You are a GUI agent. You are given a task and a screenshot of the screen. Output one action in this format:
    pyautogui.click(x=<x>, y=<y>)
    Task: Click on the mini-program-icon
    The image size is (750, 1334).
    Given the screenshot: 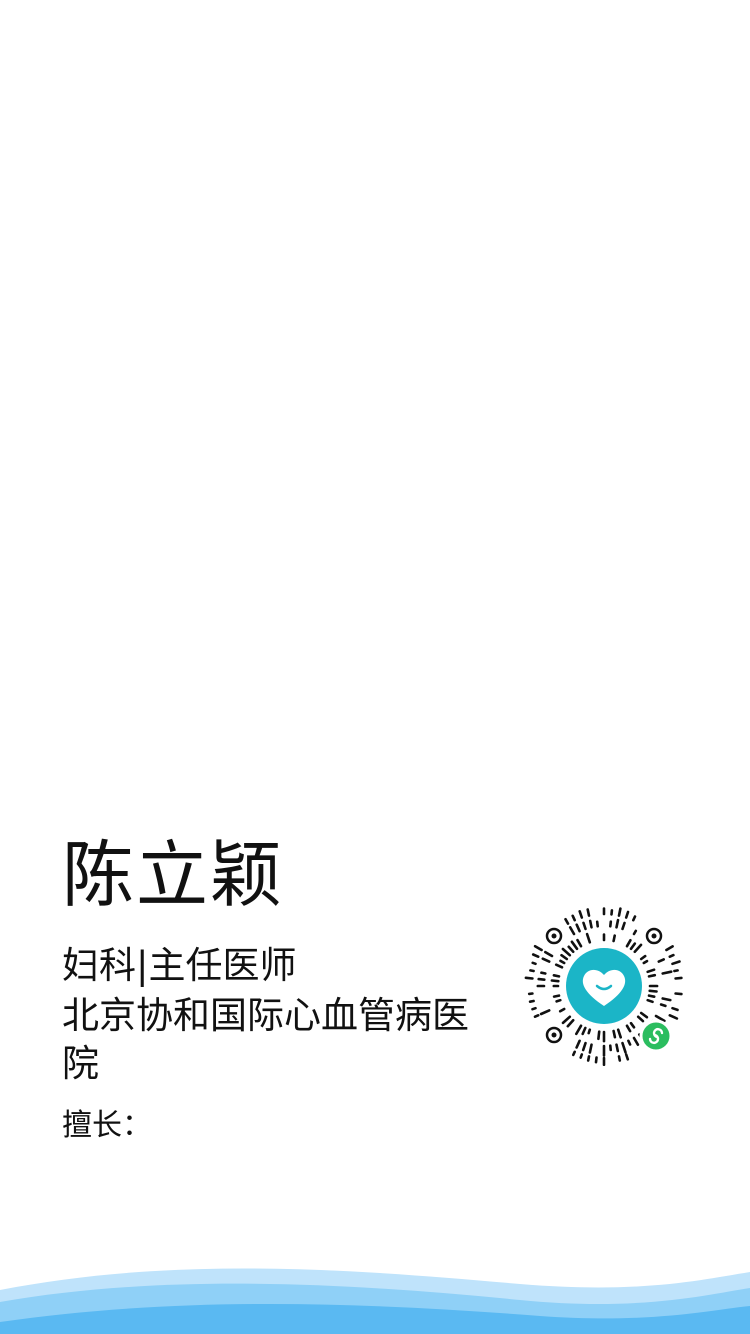 What is the action you would take?
    pyautogui.click(x=656, y=1036)
    